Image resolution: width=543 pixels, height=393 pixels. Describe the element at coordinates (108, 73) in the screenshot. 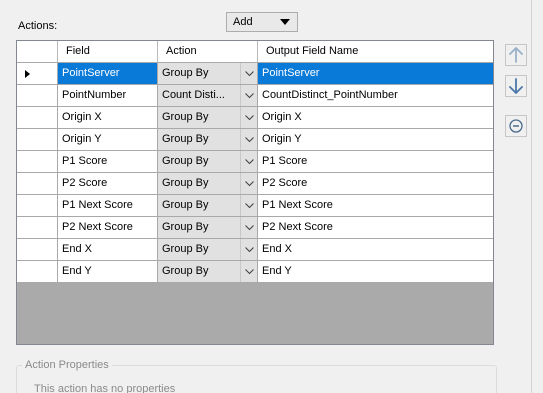

I see `field-cell: PointServer` at that location.